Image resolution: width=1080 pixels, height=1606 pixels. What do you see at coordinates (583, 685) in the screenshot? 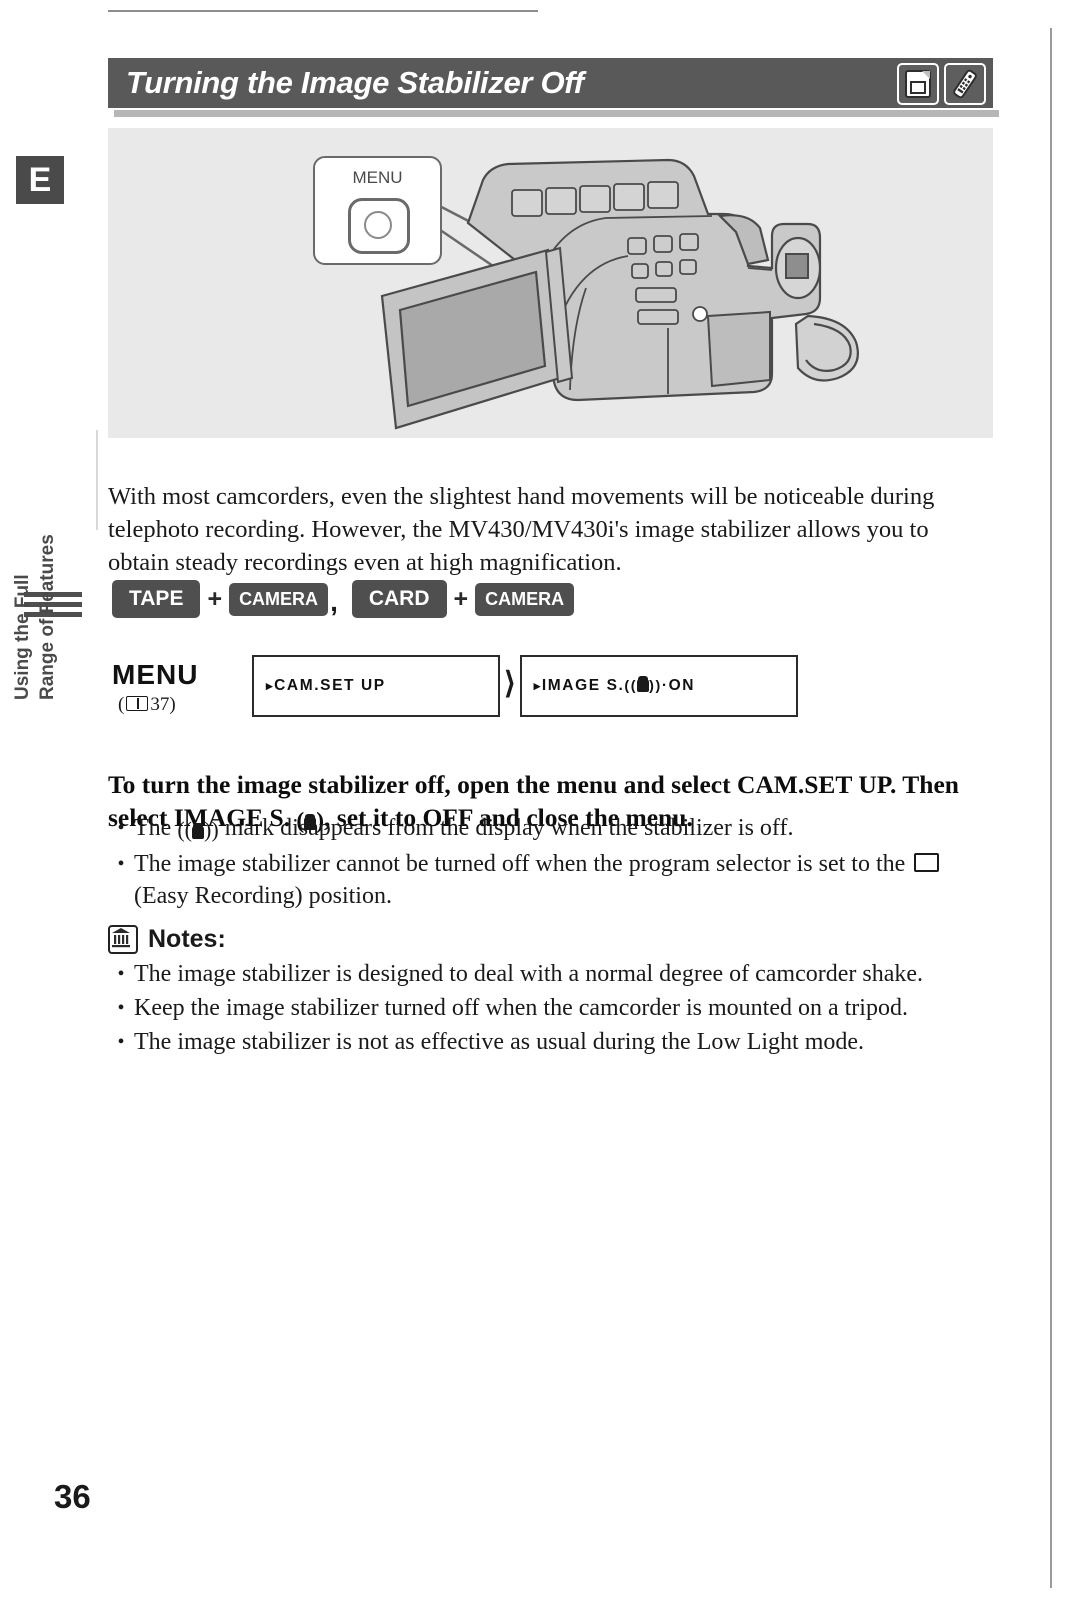
I see `menu-item-image-s: IMAGE S.` at bounding box center [583, 685].